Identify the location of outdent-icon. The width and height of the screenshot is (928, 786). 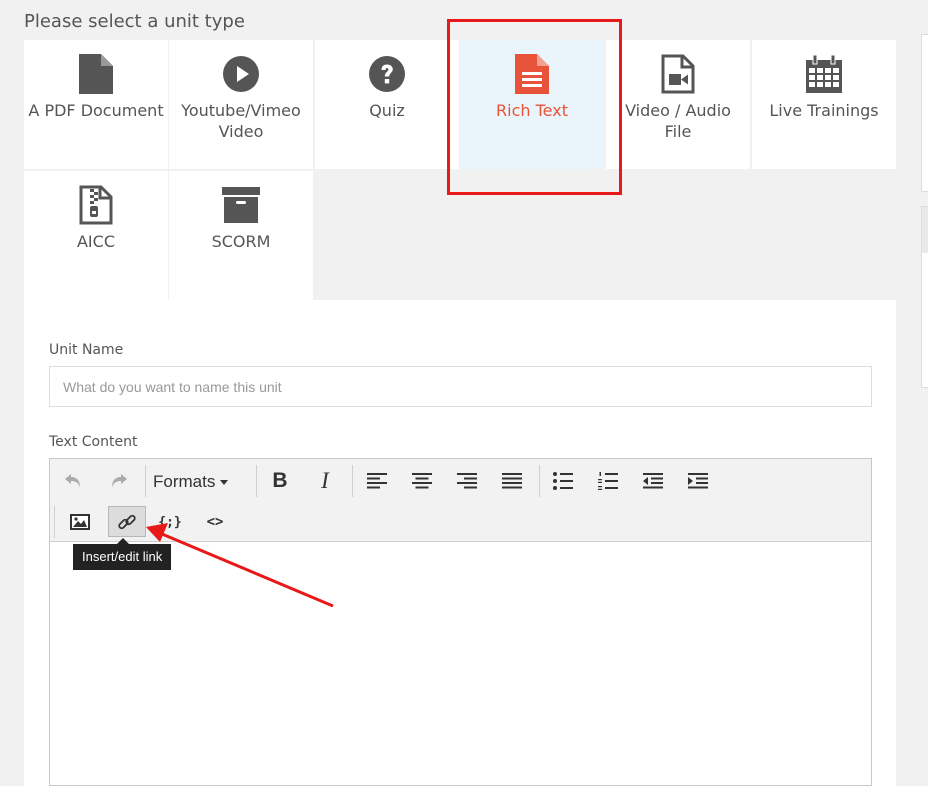
(653, 481).